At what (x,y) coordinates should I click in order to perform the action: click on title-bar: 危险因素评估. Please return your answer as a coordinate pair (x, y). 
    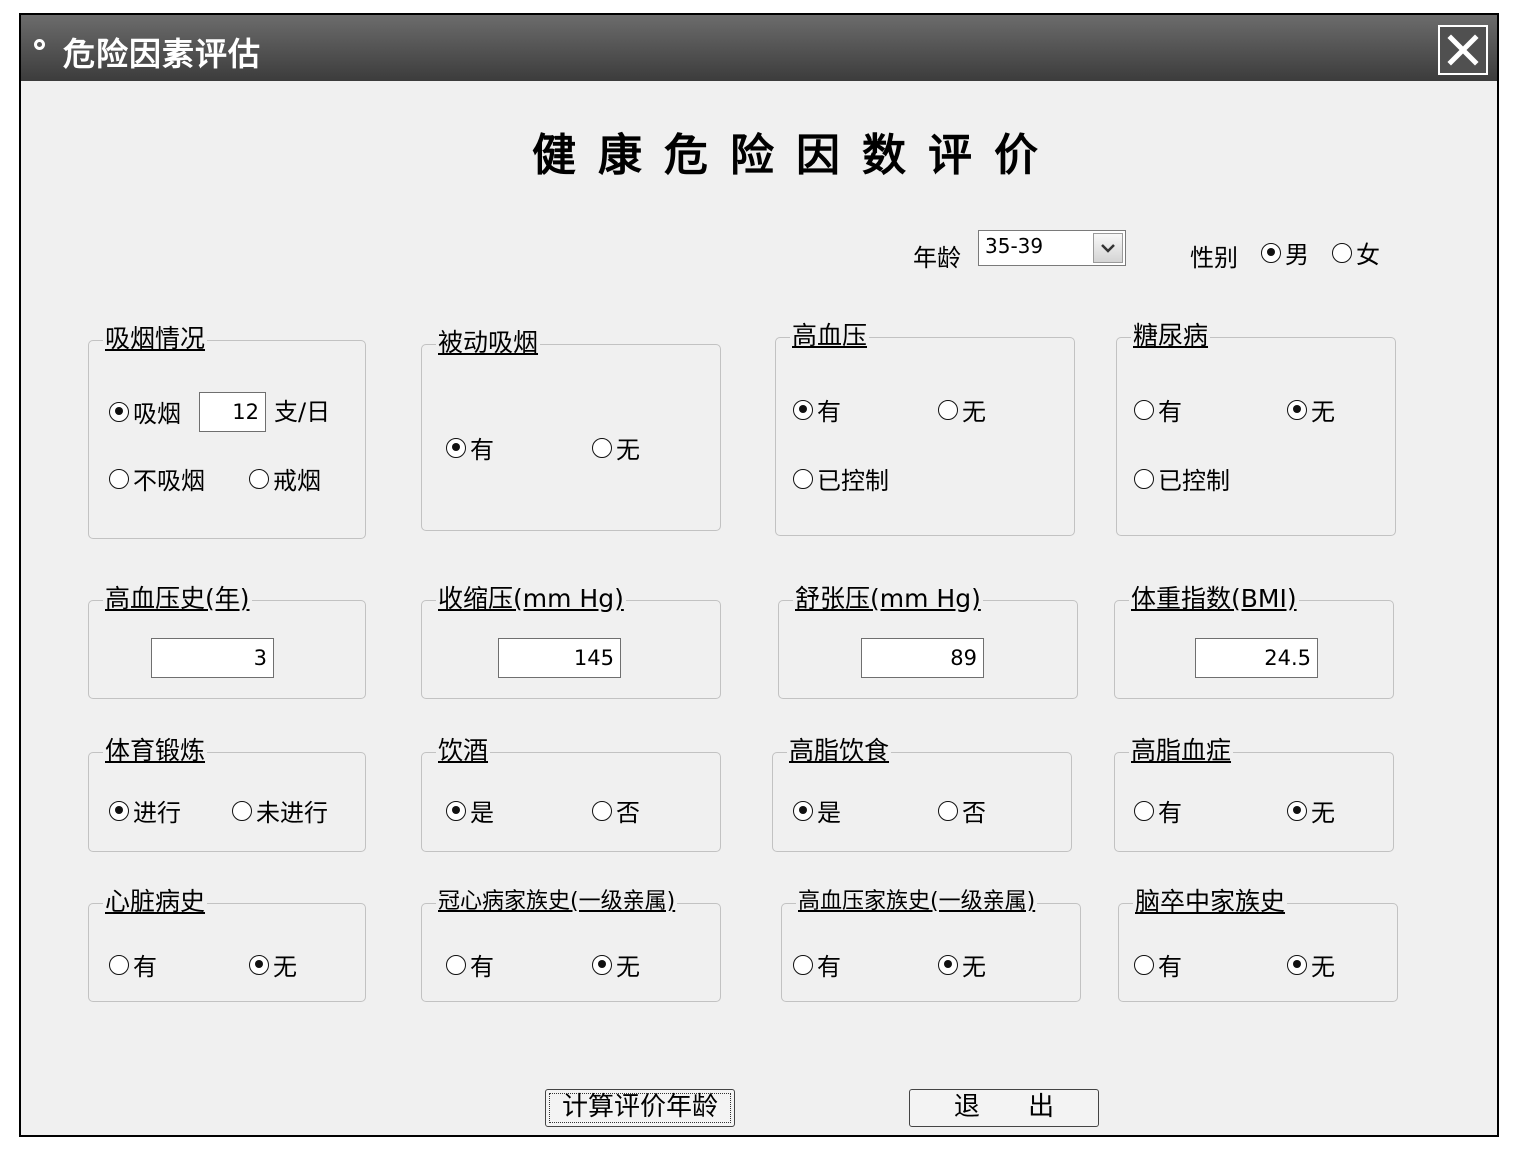
    Looking at the image, I should click on (759, 48).